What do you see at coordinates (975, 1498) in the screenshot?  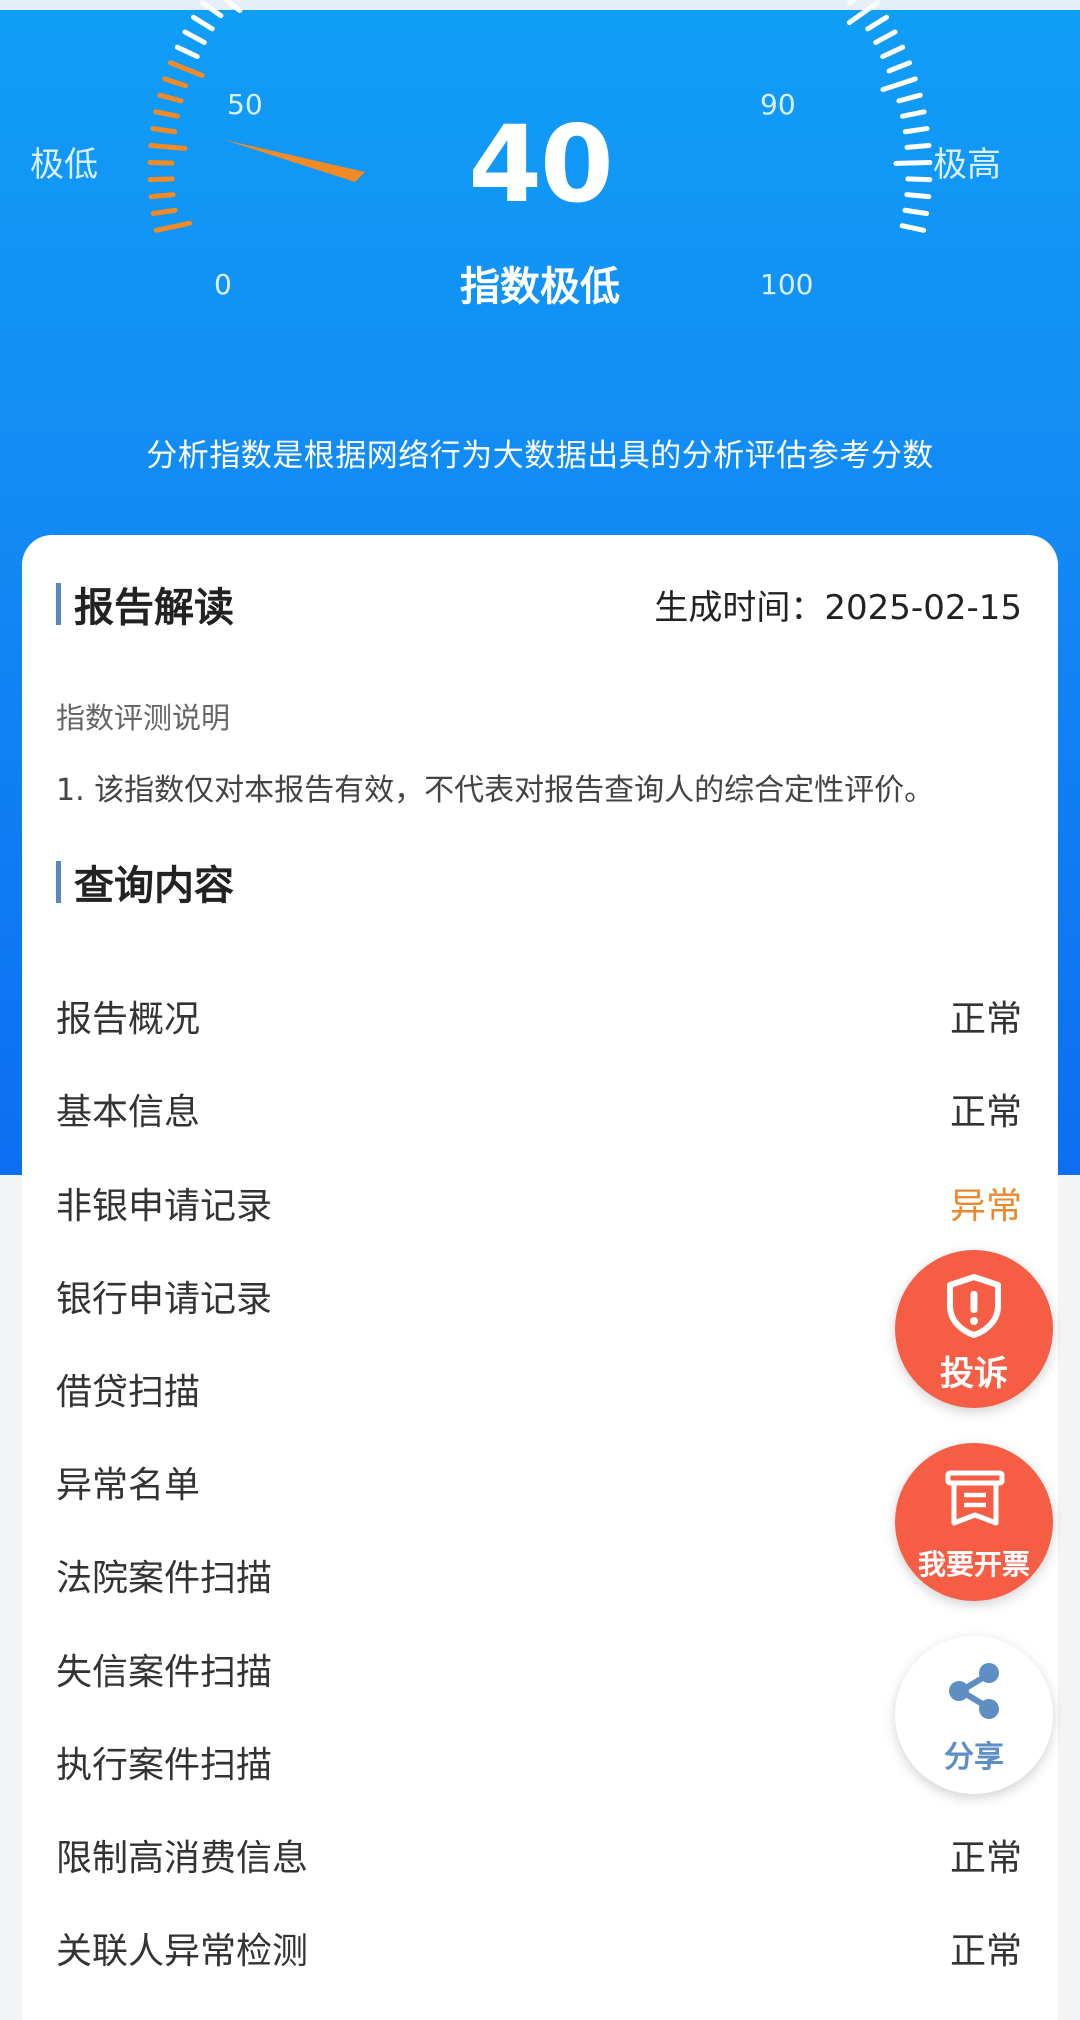 I see `invoice-icon` at bounding box center [975, 1498].